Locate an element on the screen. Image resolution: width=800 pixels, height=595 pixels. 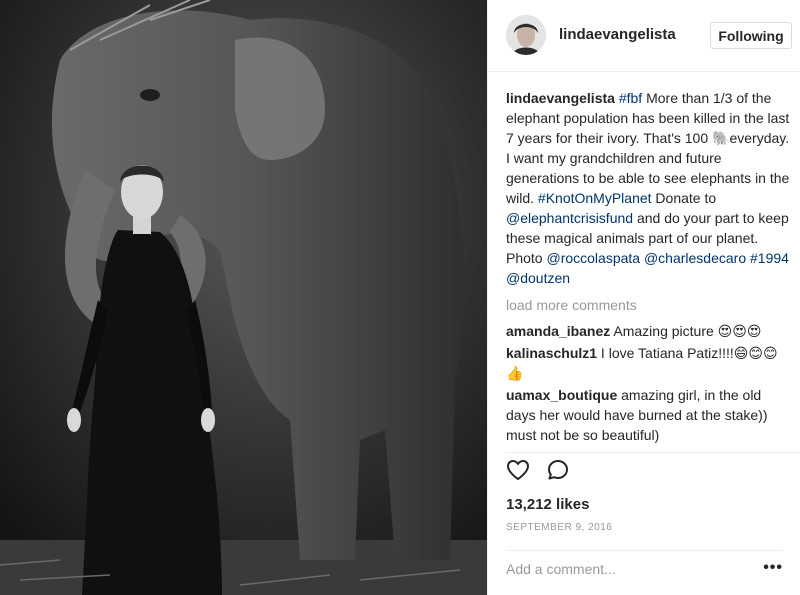
caption-tag-link: #fbf is located at coordinates (630, 98).